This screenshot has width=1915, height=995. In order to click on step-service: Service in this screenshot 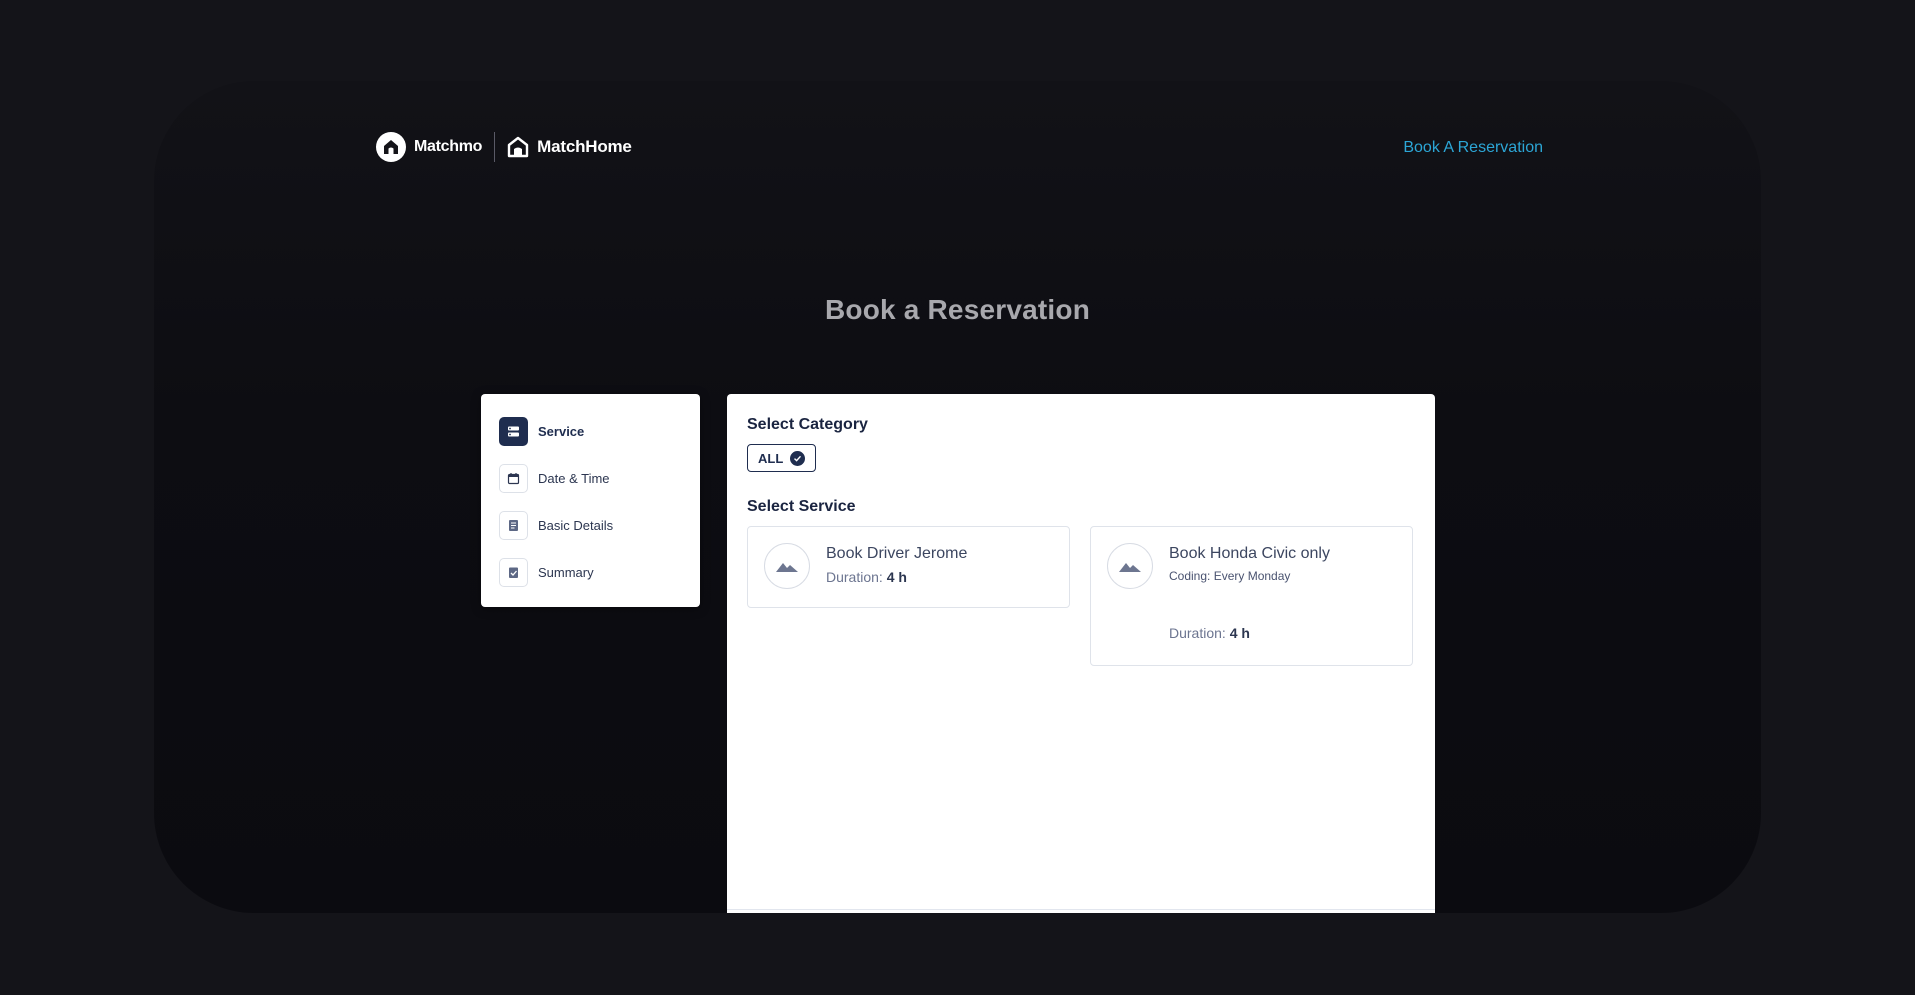, I will do `click(590, 431)`.